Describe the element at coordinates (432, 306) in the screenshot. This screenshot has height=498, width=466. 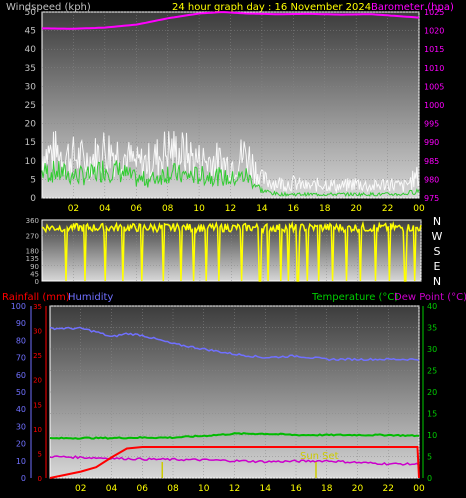
I see `temperature-tick-label: 40` at that location.